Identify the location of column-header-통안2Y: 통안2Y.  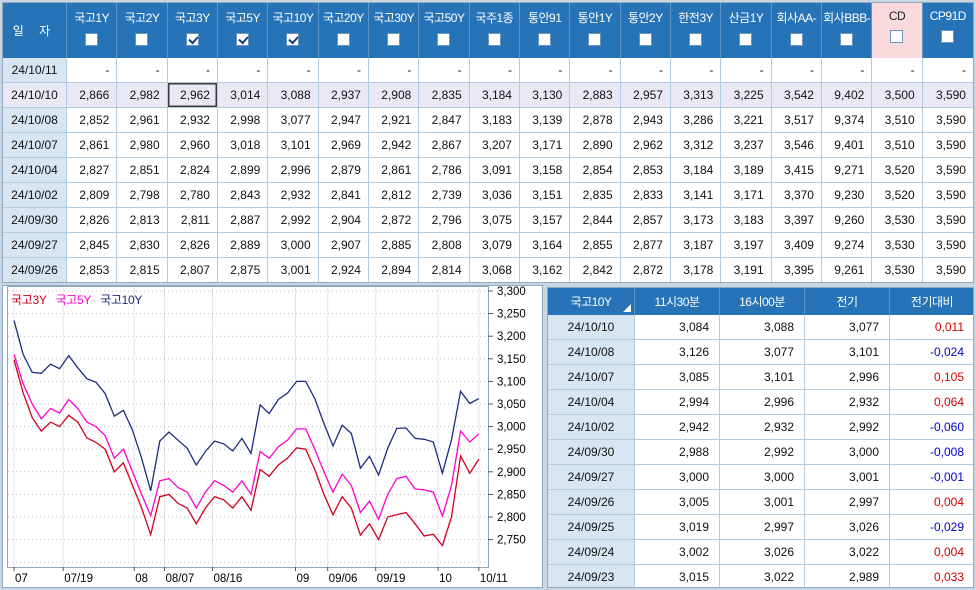
(646, 30).